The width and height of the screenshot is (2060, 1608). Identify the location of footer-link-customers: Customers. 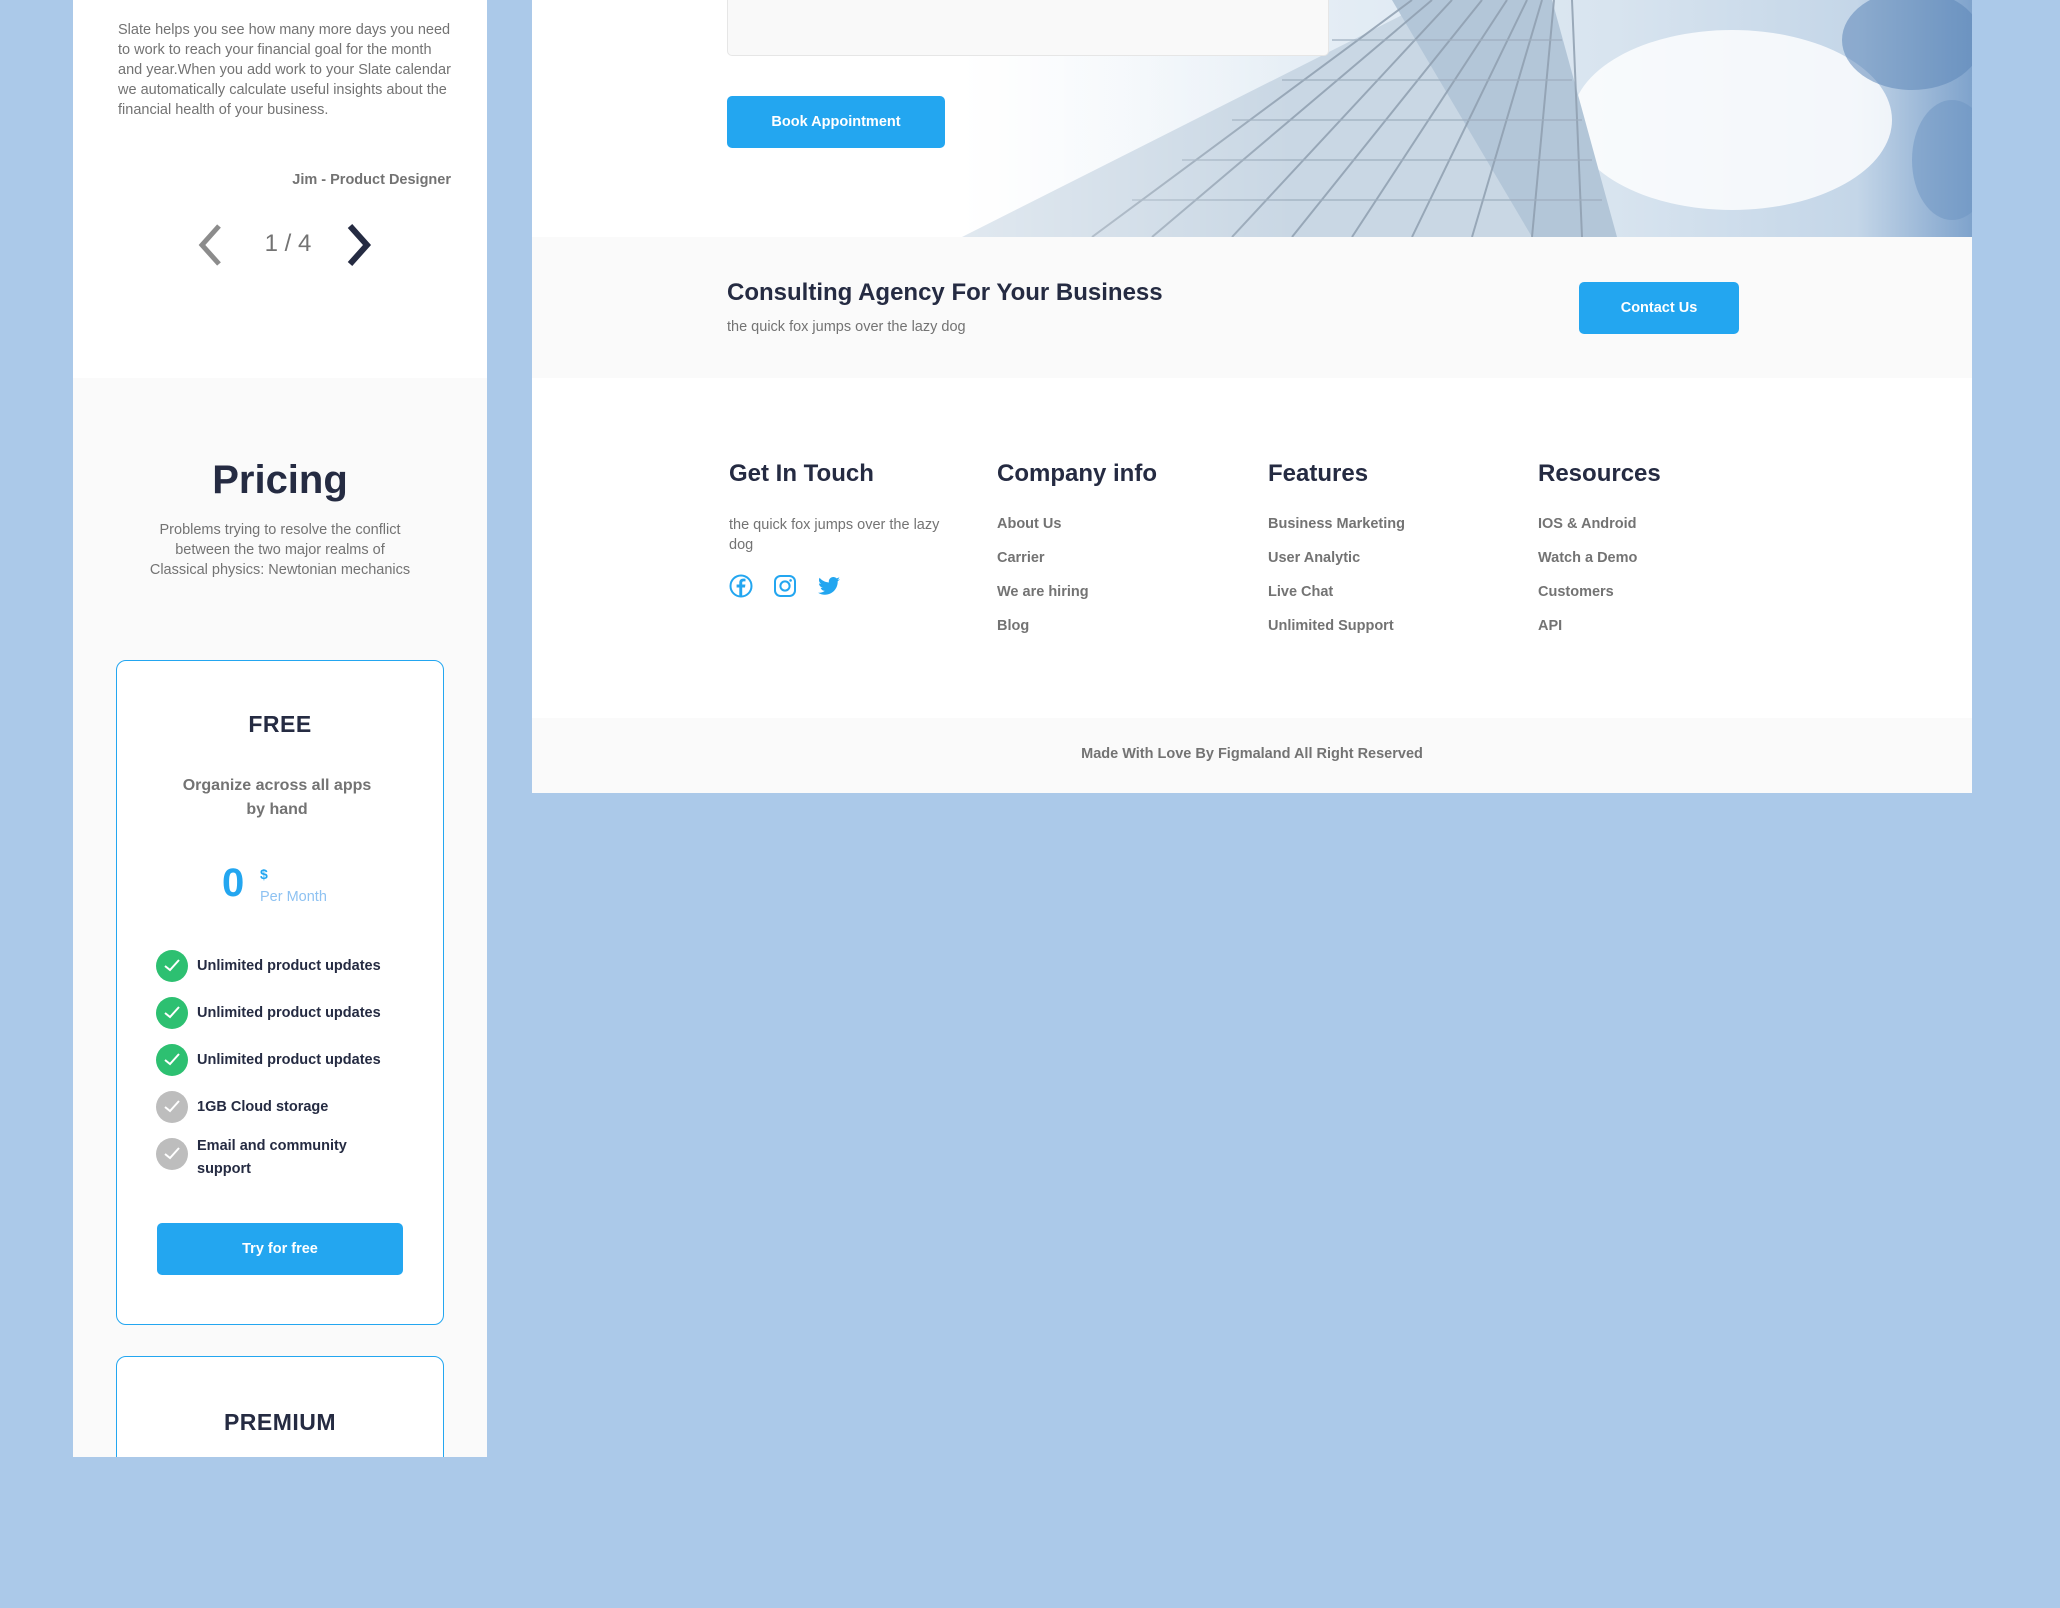
(1587, 599).